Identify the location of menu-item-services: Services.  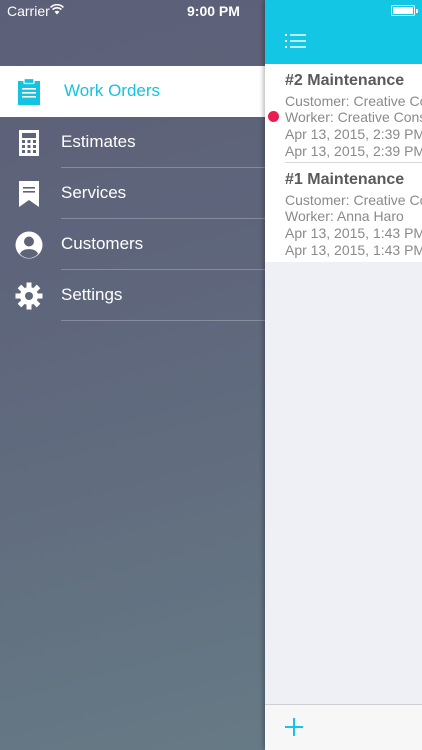
(132, 193).